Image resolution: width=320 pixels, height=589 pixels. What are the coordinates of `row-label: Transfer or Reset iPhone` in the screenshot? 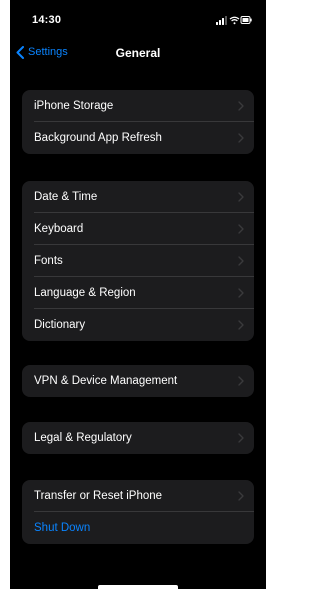 It's located at (98, 496).